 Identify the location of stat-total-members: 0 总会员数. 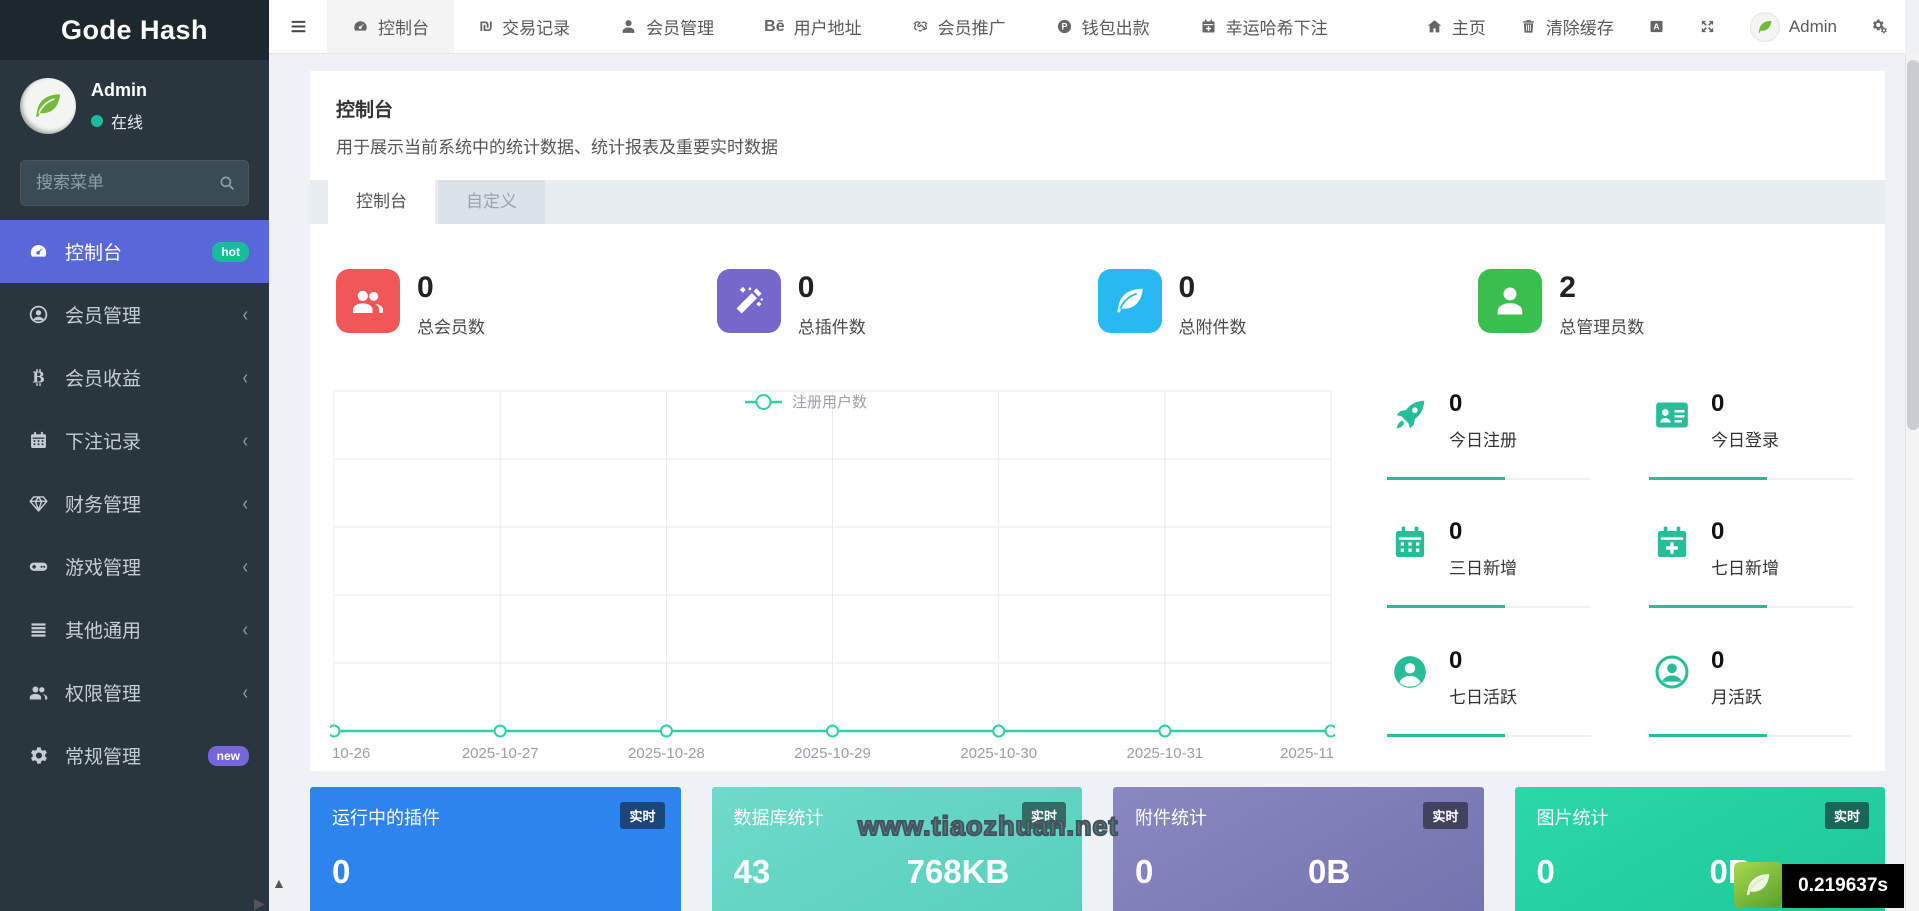
(526, 303).